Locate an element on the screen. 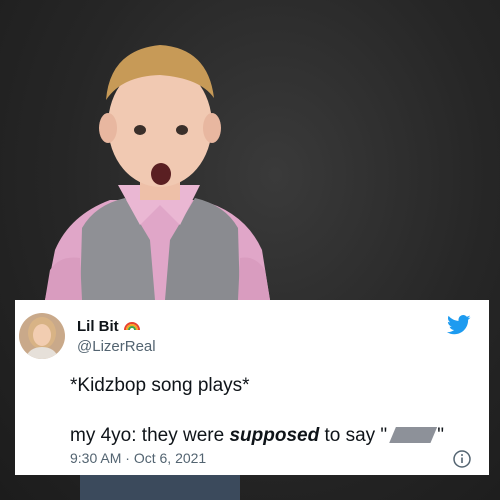 This screenshot has height=500, width=500. tweet-emphasis: supposed is located at coordinates (274, 435).